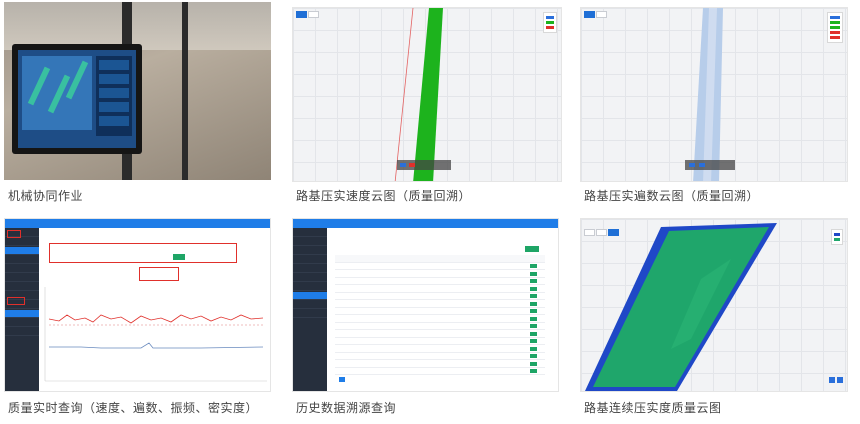 The height and width of the screenshot is (424, 860). I want to click on chart-title-box, so click(159, 274).